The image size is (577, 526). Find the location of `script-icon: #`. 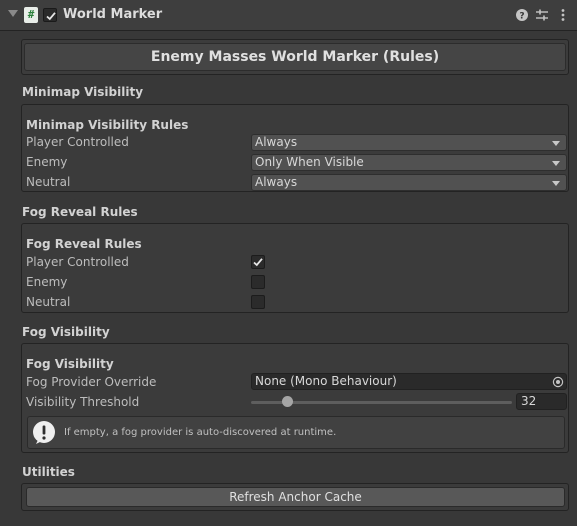

script-icon: # is located at coordinates (31, 15).